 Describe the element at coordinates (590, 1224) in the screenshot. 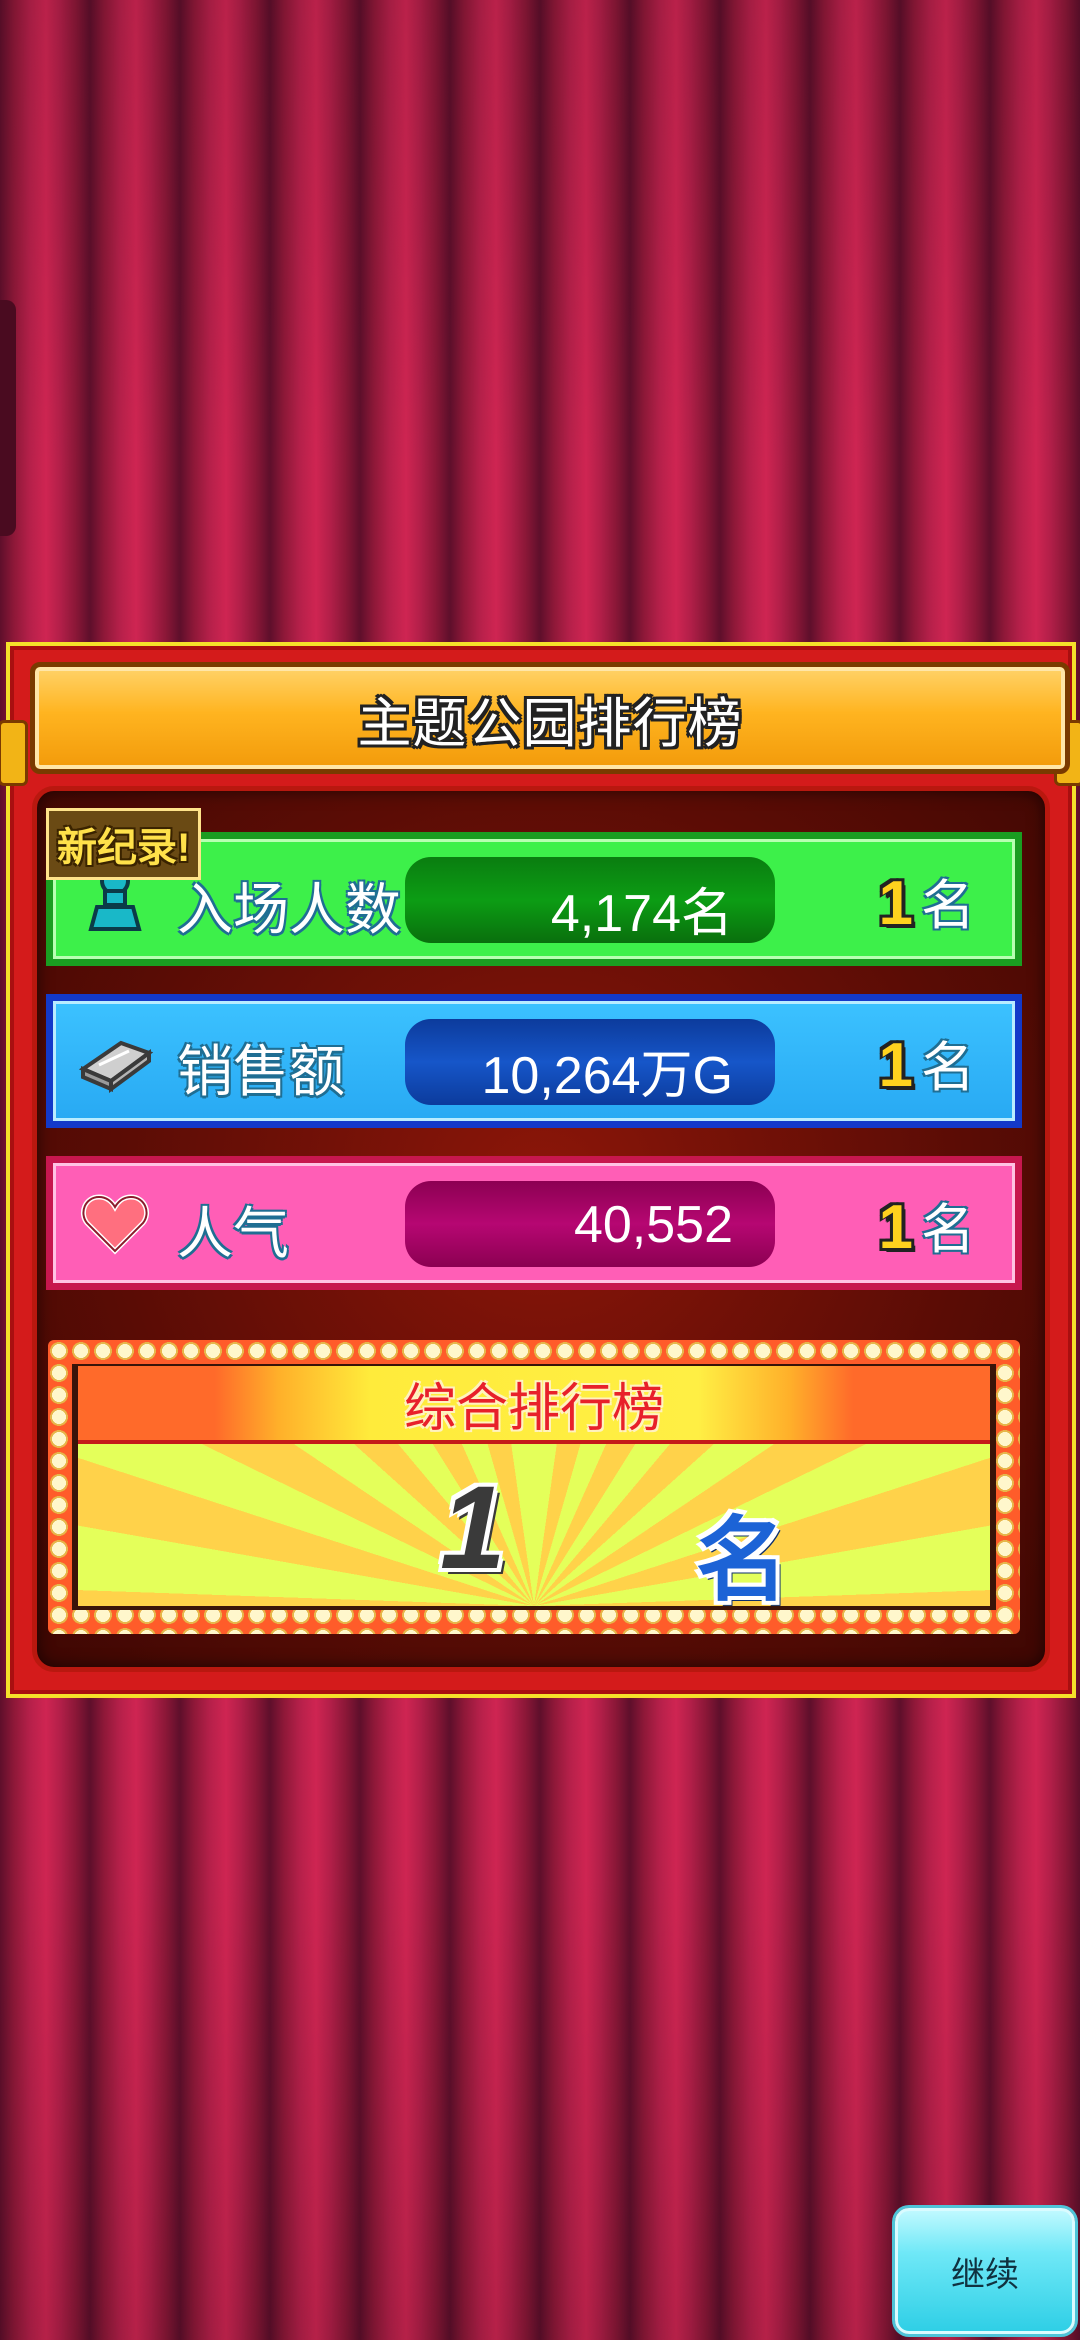

I see `stat-value: 40,552` at that location.